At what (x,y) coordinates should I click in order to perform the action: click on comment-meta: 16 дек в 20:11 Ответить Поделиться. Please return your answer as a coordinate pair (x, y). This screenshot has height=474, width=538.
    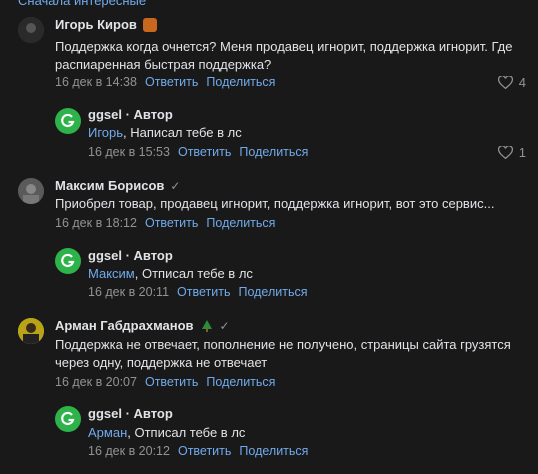
    Looking at the image, I should click on (198, 292).